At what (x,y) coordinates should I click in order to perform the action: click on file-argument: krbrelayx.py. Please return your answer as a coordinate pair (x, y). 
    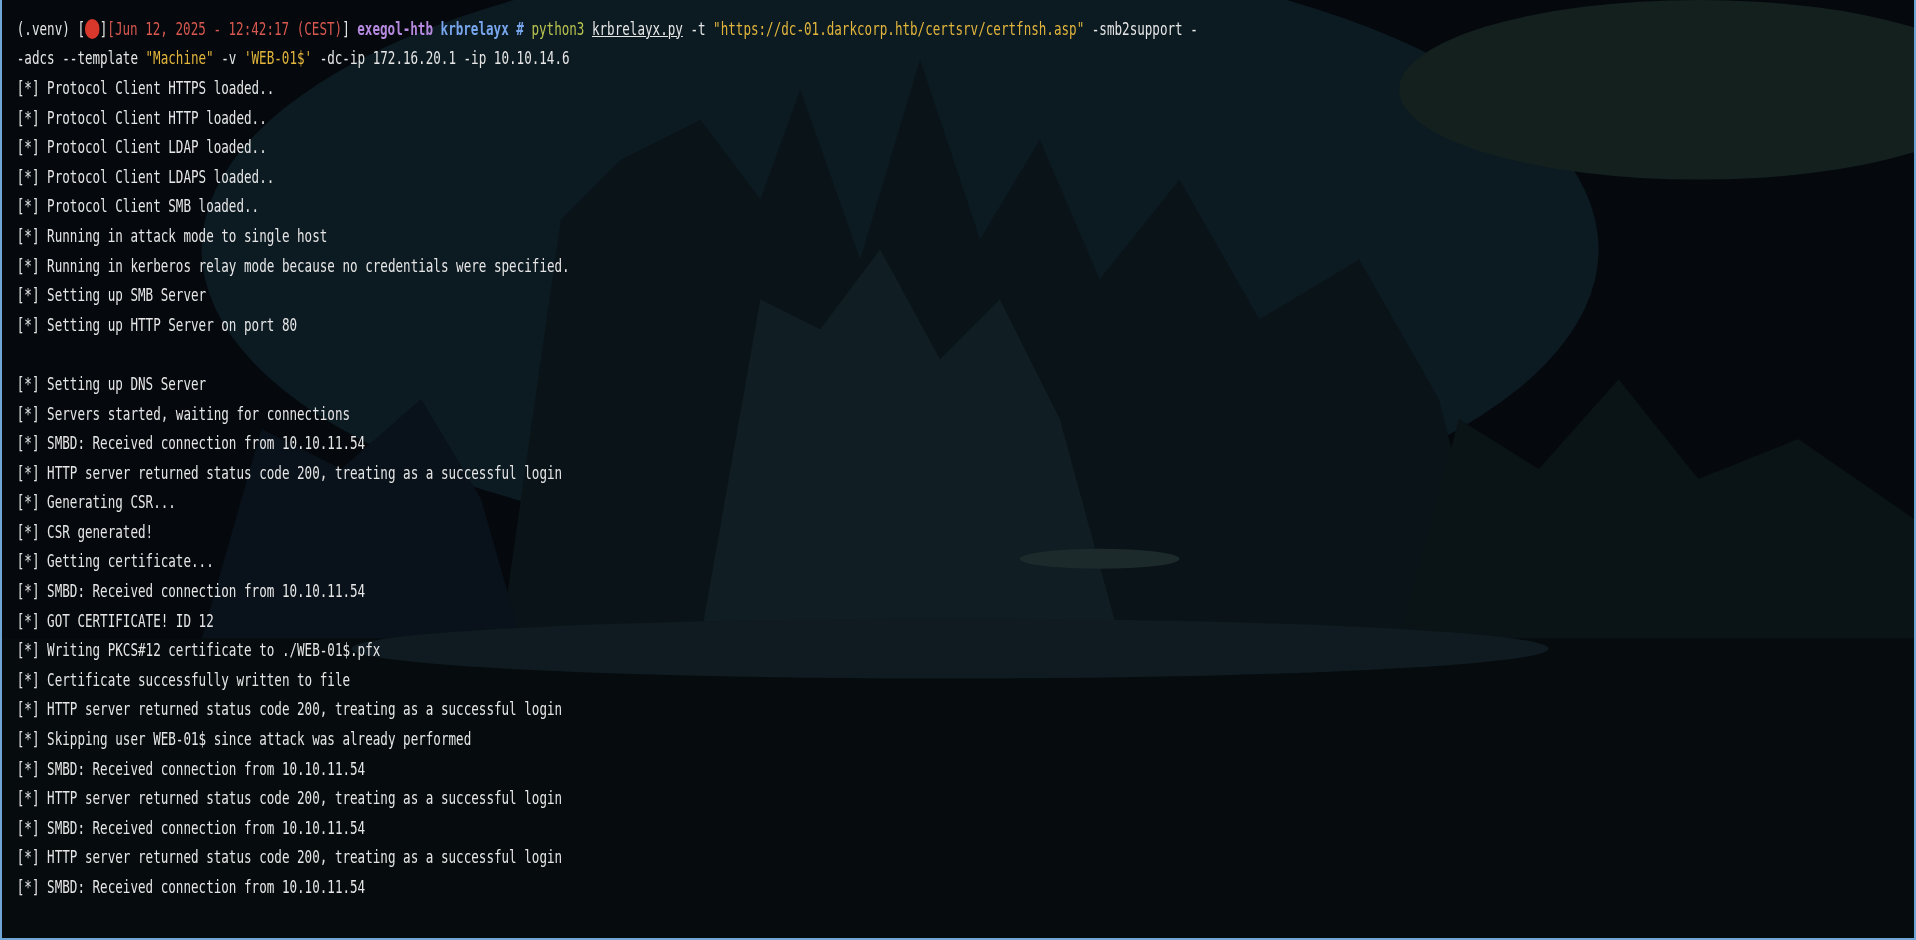
    Looking at the image, I should click on (637, 28).